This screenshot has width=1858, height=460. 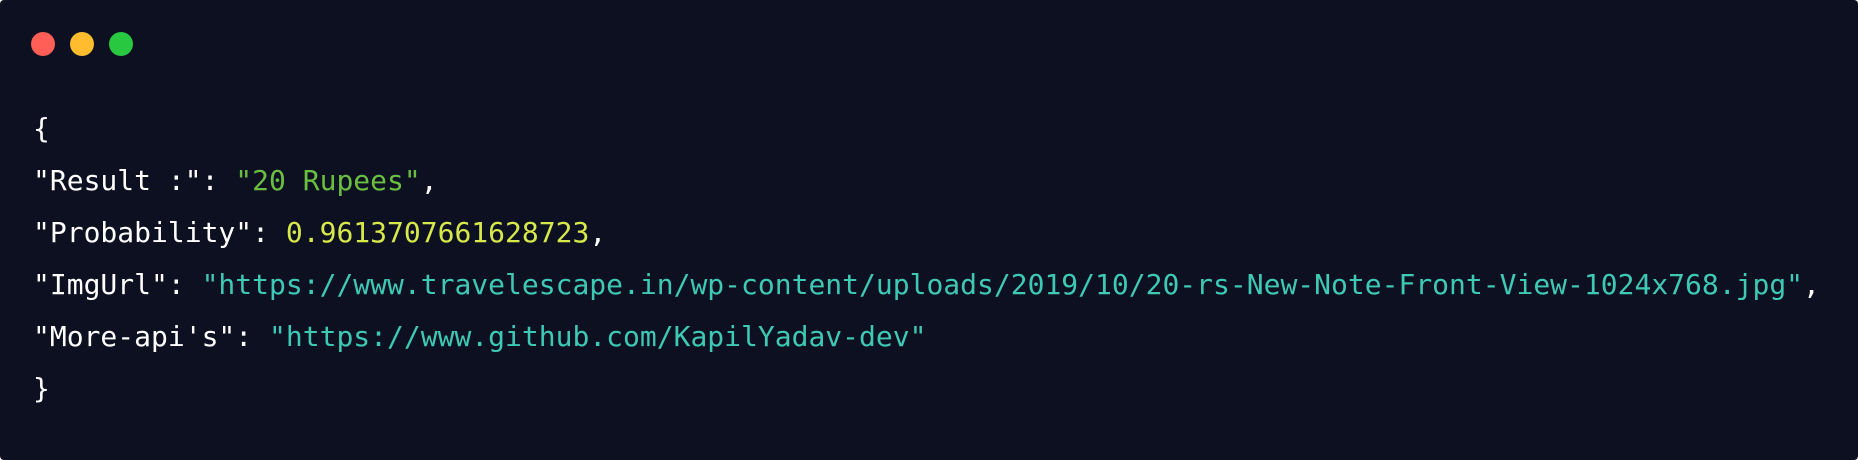 I want to click on zoom-button, so click(x=121, y=44).